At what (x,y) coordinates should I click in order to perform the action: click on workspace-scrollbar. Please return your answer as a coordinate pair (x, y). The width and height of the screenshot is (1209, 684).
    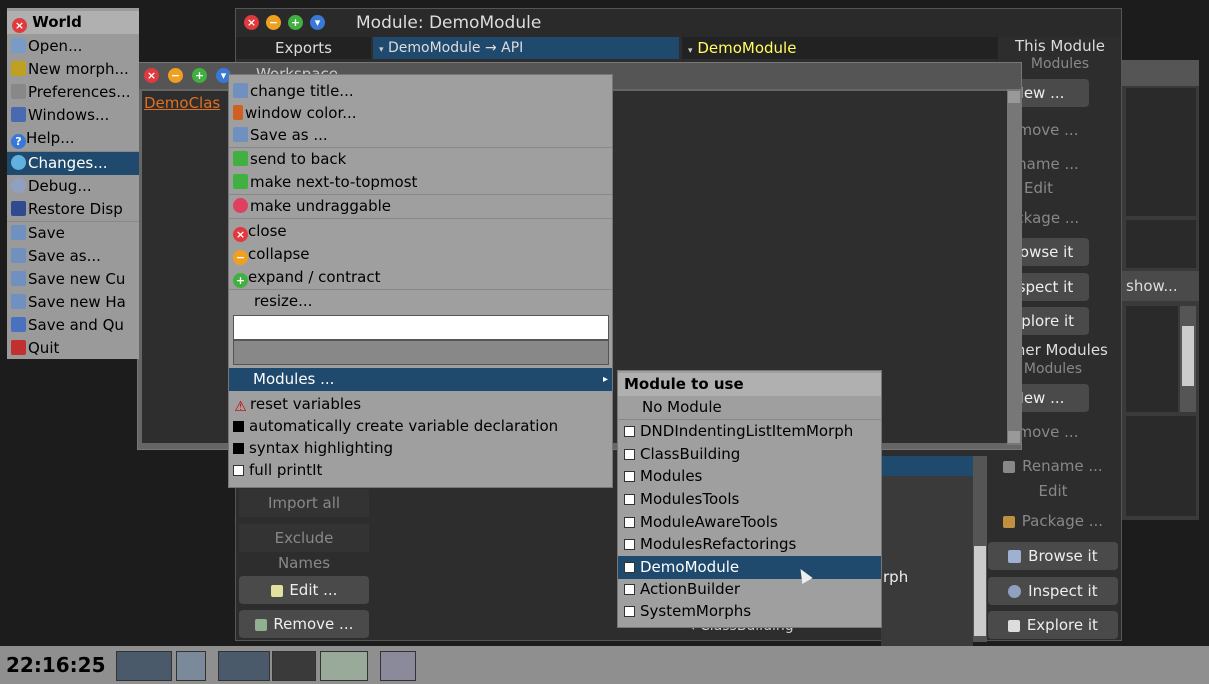
    Looking at the image, I should click on (1014, 267).